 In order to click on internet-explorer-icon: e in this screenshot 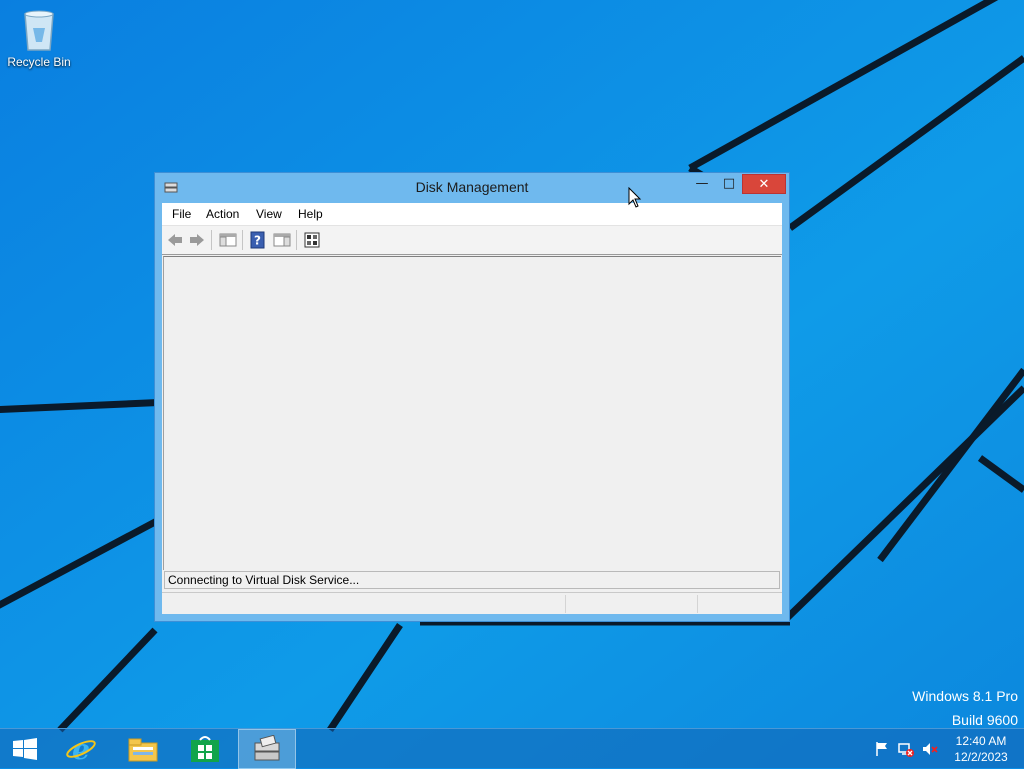, I will do `click(81, 749)`.